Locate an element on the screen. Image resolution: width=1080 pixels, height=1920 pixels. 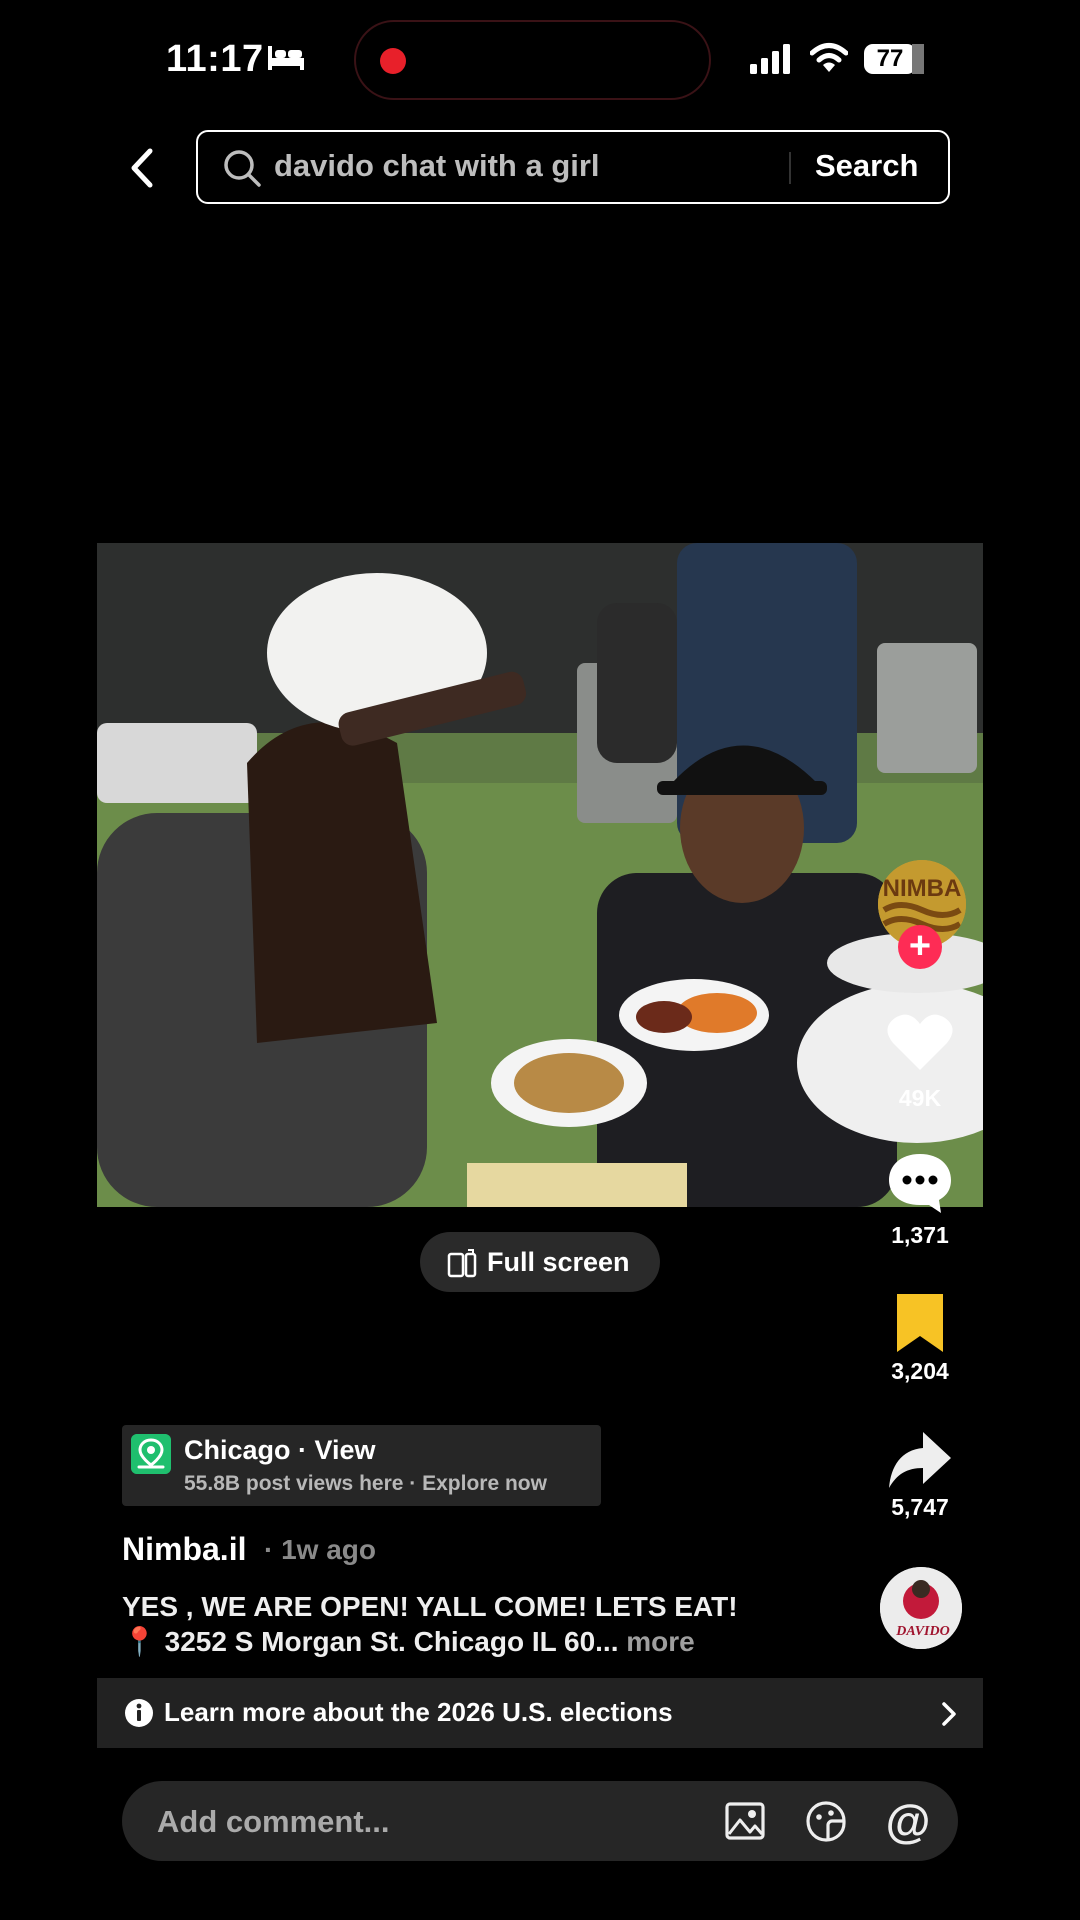
music-disc: DAVIDO is located at coordinates (921, 1608).